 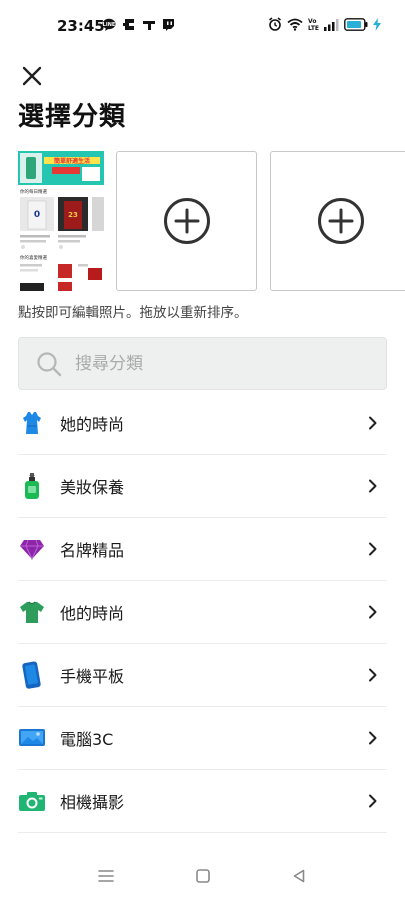 I want to click on svg-text: 0, so click(x=37, y=215).